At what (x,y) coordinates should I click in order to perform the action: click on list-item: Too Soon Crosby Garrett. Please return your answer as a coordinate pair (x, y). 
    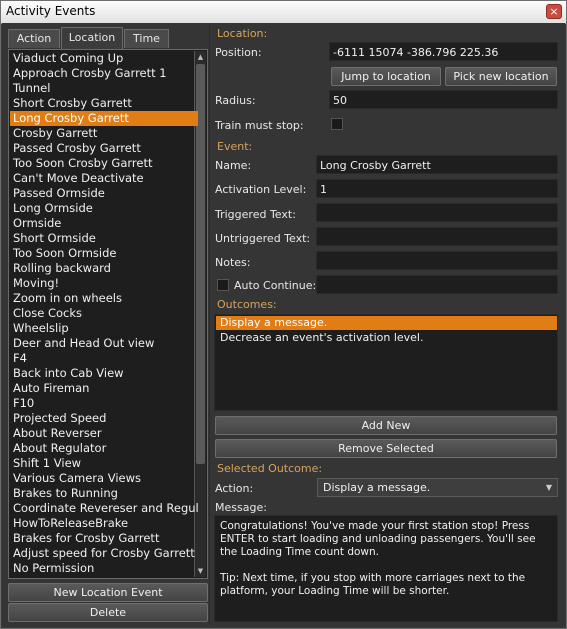
    Looking at the image, I should click on (104, 163).